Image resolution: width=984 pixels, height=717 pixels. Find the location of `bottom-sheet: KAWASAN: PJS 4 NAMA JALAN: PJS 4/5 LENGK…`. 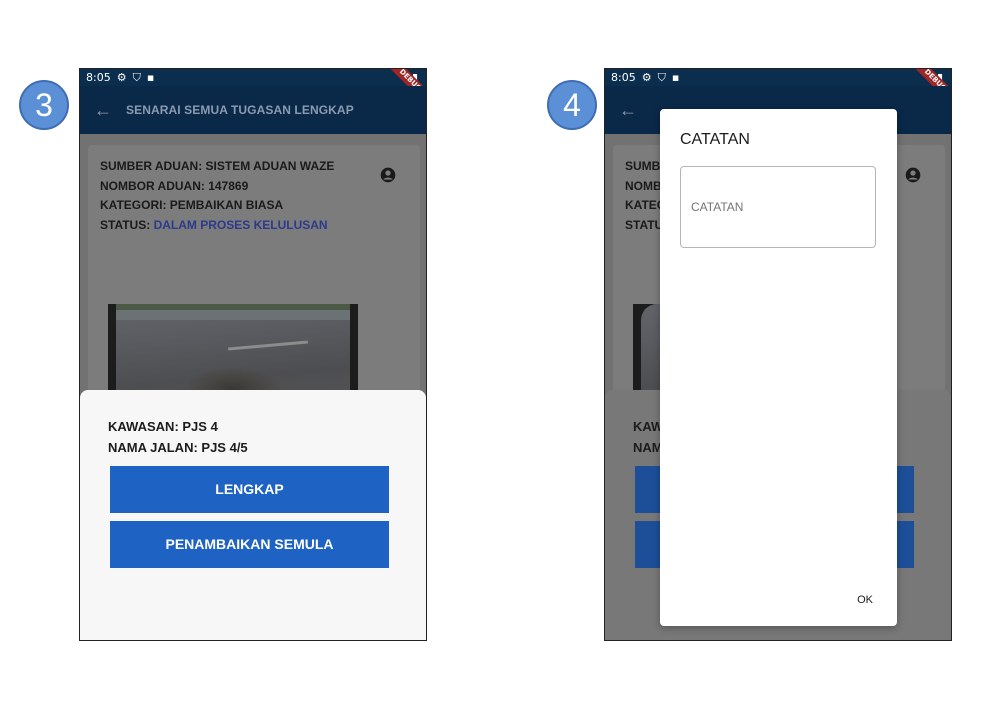

bottom-sheet: KAWASAN: PJS 4 NAMA JALAN: PJS 4/5 LENGK… is located at coordinates (253, 515).